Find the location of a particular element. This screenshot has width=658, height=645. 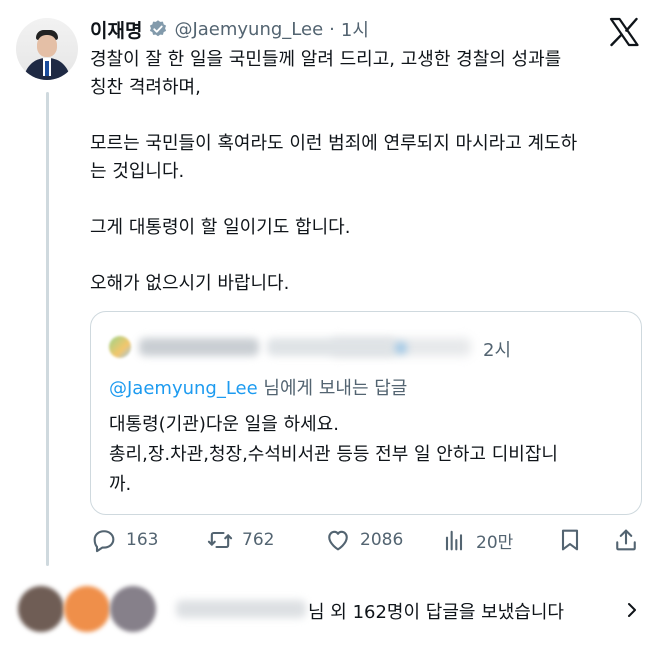

reply-icon is located at coordinates (104, 541).